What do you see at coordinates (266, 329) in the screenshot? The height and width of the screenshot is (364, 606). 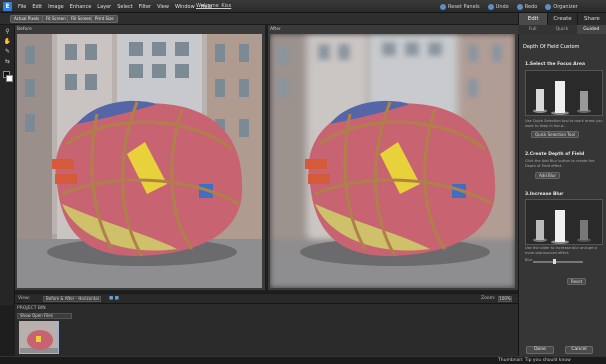 I see `project-bin: PROJECT BIN Show Open Files` at bounding box center [266, 329].